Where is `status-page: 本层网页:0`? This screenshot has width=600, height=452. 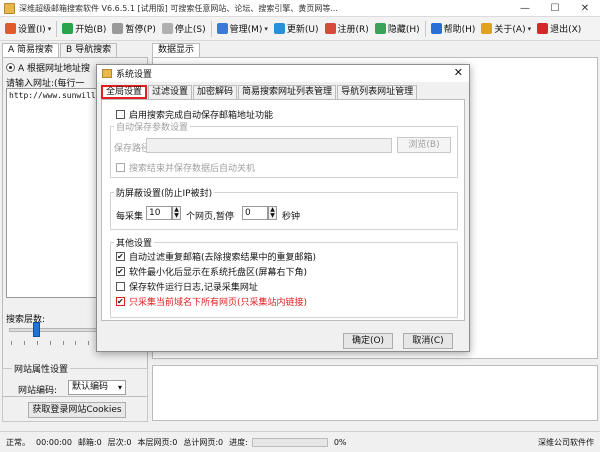 status-page: 本层网页:0 is located at coordinates (157, 442).